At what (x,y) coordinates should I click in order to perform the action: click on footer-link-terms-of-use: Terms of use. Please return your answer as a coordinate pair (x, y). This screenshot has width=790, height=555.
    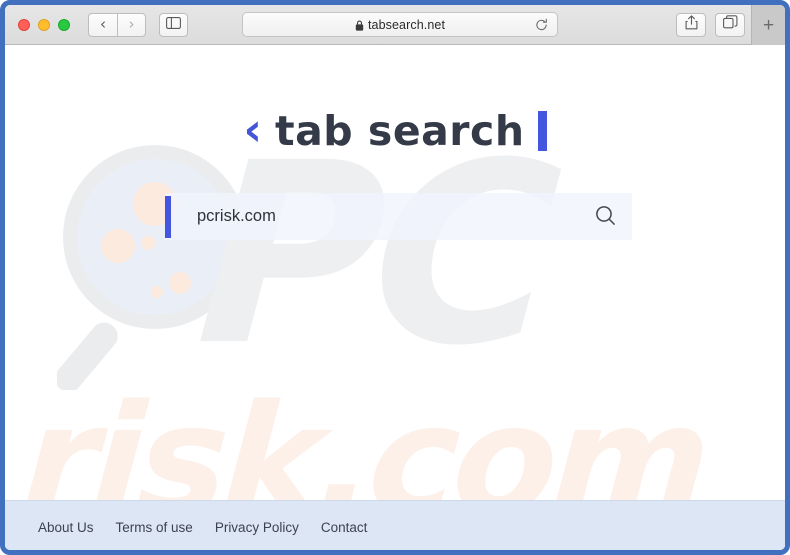
    Looking at the image, I should click on (154, 527).